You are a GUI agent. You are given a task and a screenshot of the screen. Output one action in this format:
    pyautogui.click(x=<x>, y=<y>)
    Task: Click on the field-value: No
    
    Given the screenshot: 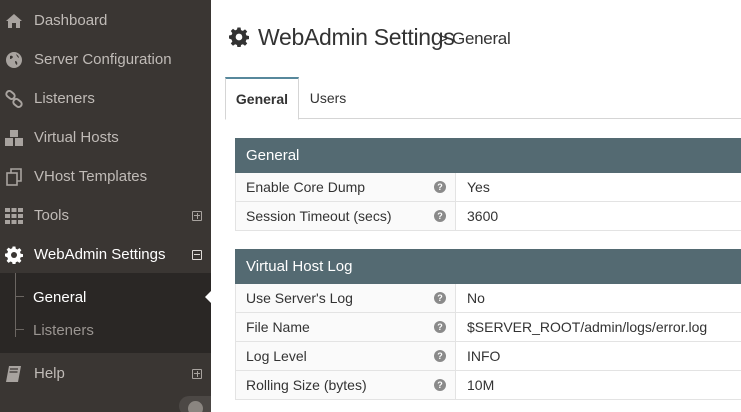 What is the action you would take?
    pyautogui.click(x=476, y=298)
    